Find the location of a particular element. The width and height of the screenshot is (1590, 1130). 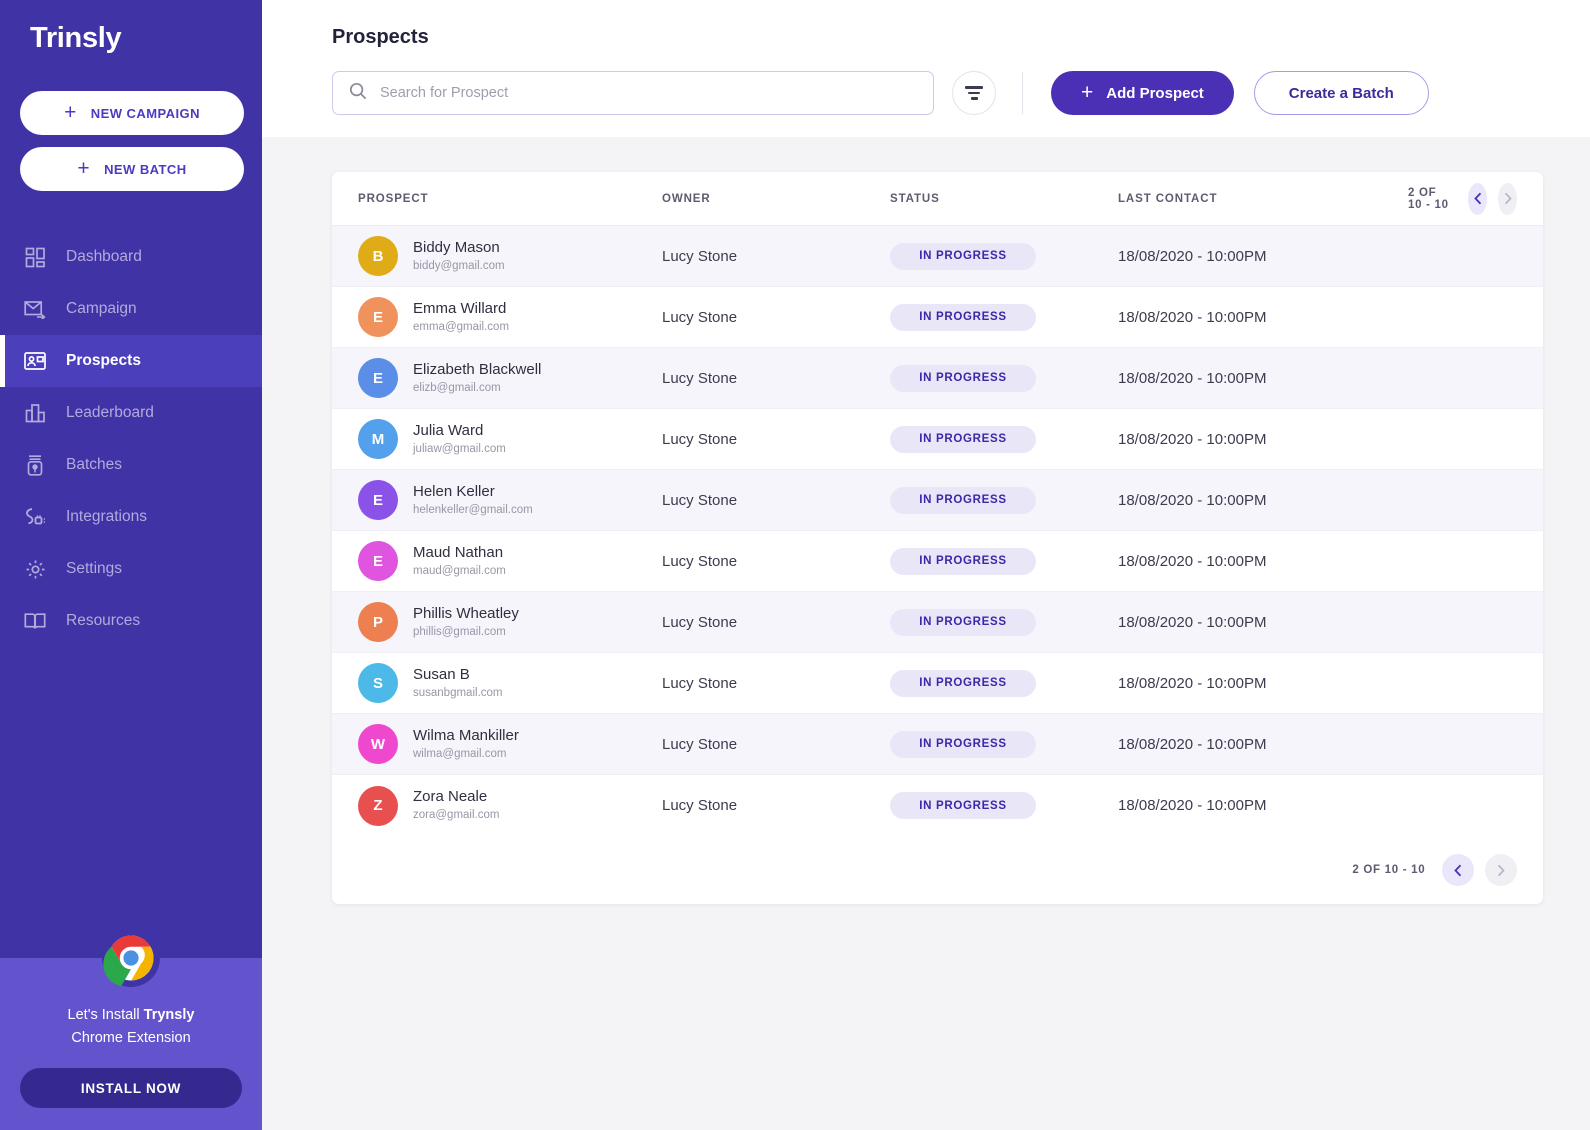

prospect-email: zora@gmail.com is located at coordinates (456, 815).